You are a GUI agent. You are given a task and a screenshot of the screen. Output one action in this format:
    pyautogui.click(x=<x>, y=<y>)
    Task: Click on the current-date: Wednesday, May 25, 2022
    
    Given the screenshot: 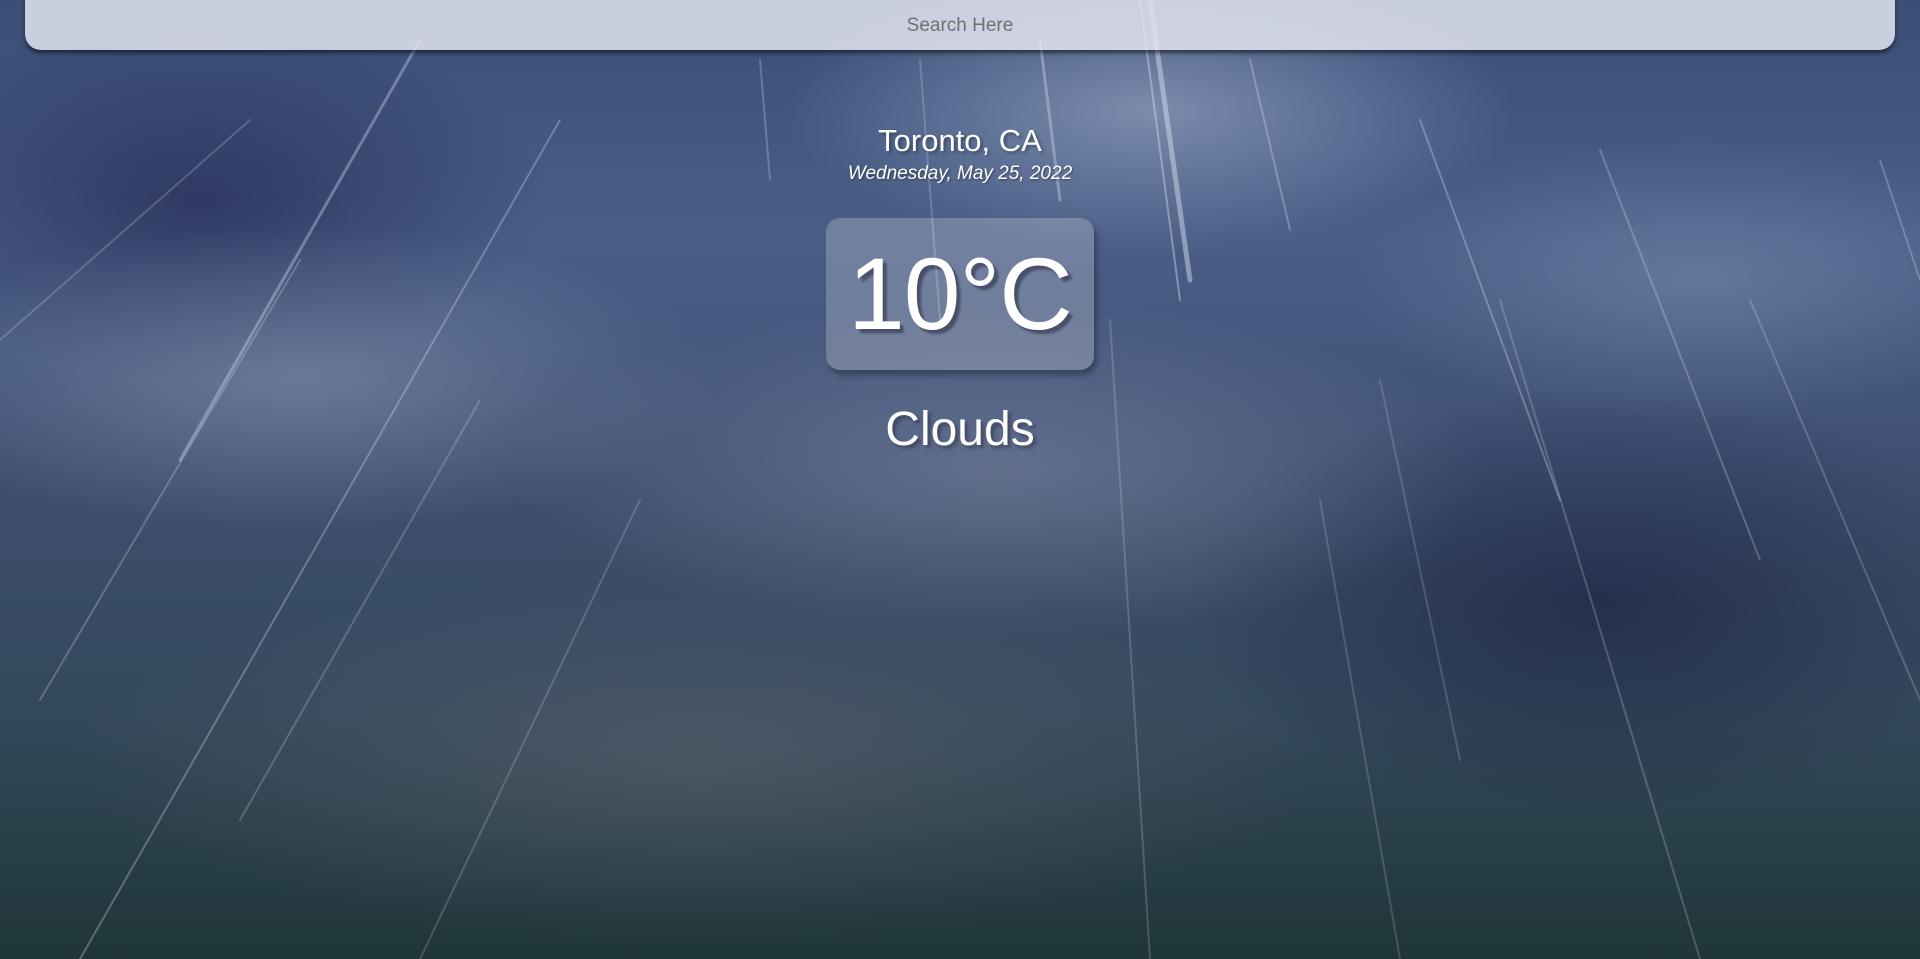 What is the action you would take?
    pyautogui.click(x=960, y=173)
    